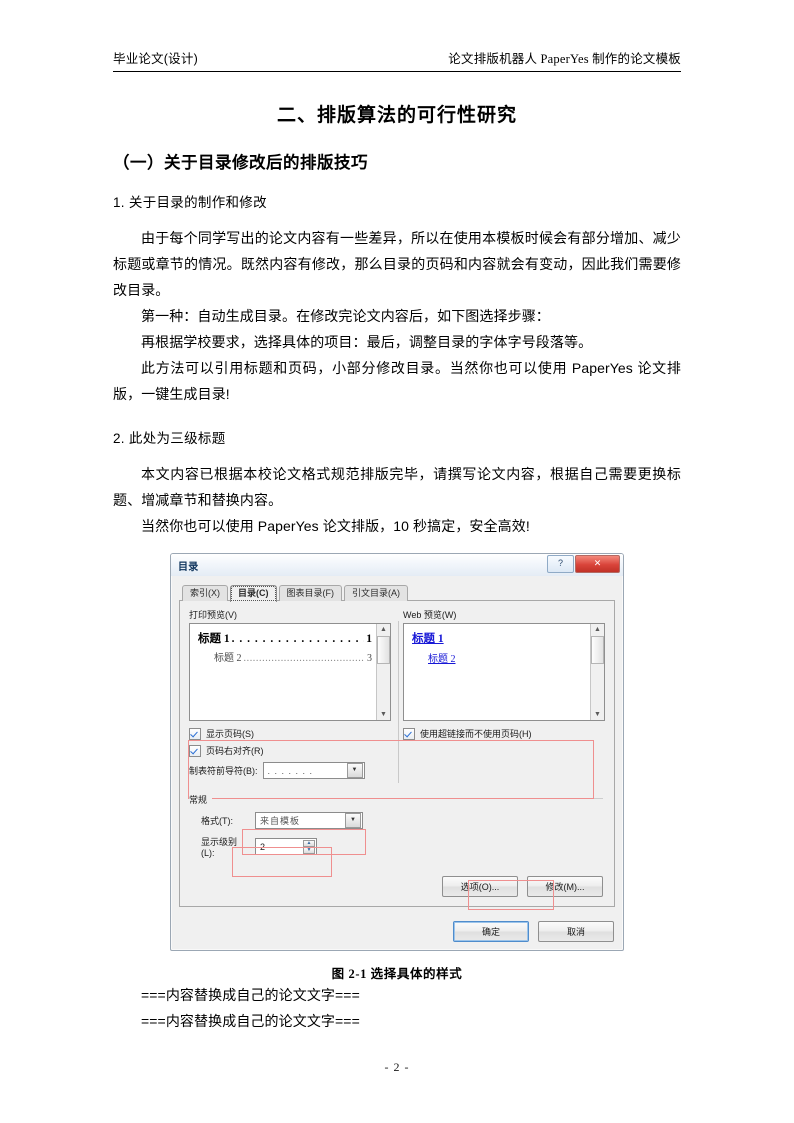  What do you see at coordinates (504, 753) in the screenshot?
I see `web-options-column: 使用超链接而不使用页码(H)` at bounding box center [504, 753].